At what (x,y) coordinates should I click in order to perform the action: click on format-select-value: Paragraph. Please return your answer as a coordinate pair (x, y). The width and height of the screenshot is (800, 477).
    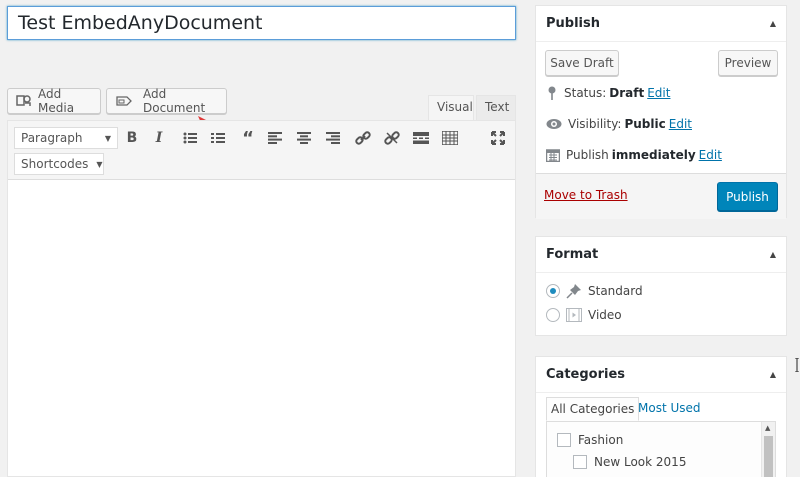
    Looking at the image, I should click on (52, 138).